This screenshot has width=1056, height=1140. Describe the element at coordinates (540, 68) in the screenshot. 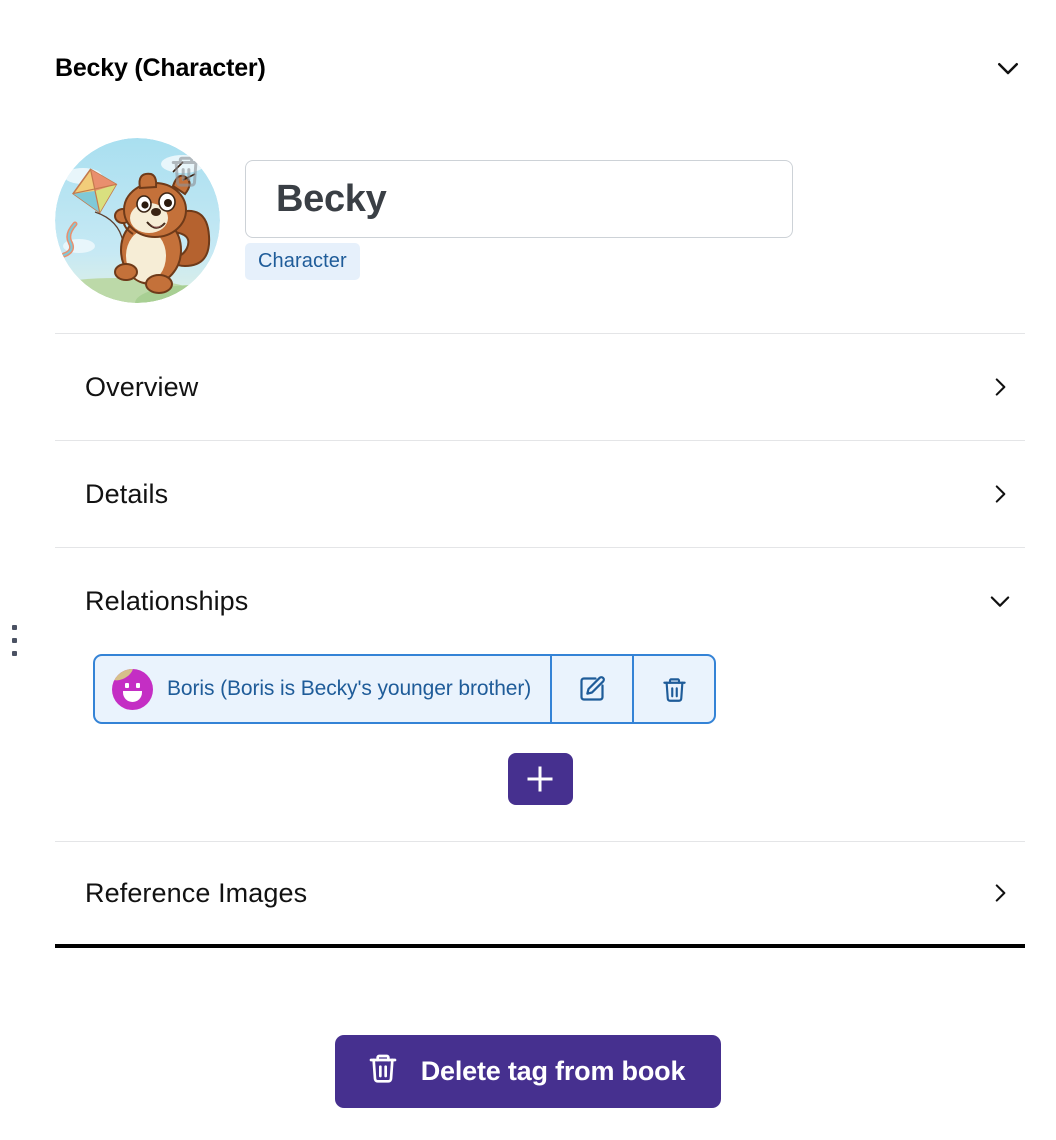

I see `panel-header: Becky (Character)` at that location.